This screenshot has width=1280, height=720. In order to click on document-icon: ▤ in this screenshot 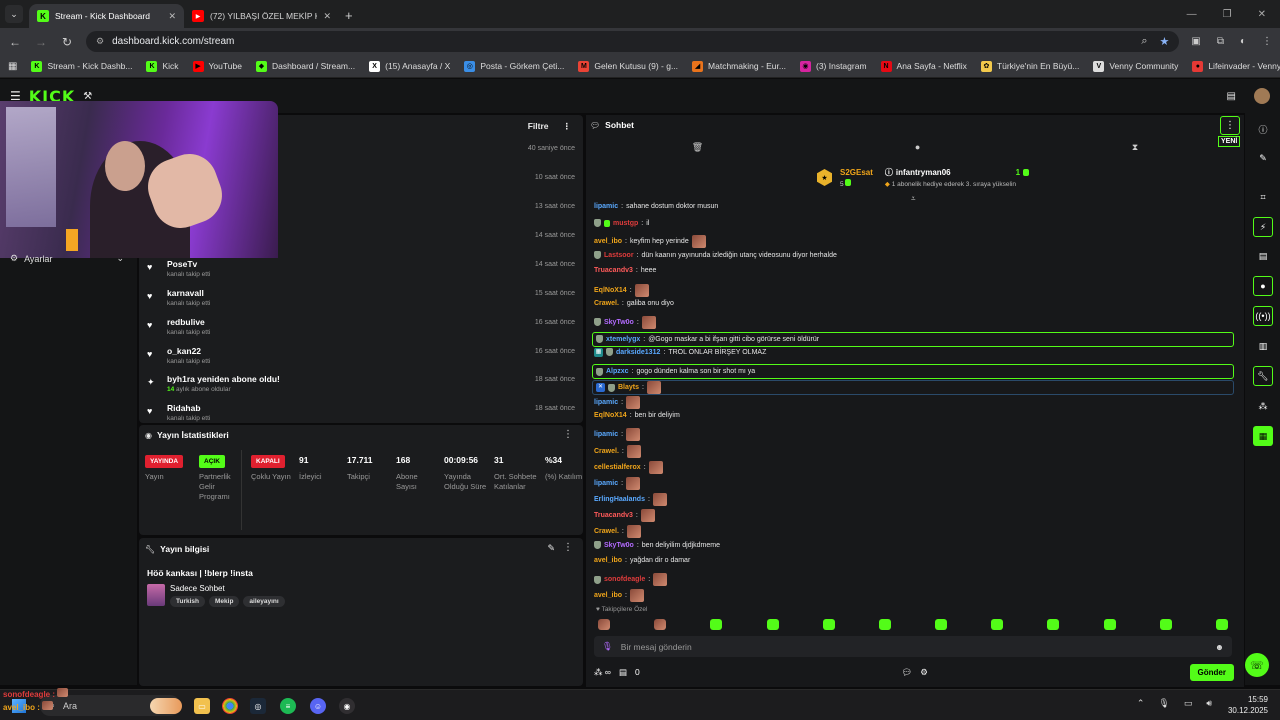, I will do `click(1263, 256)`.